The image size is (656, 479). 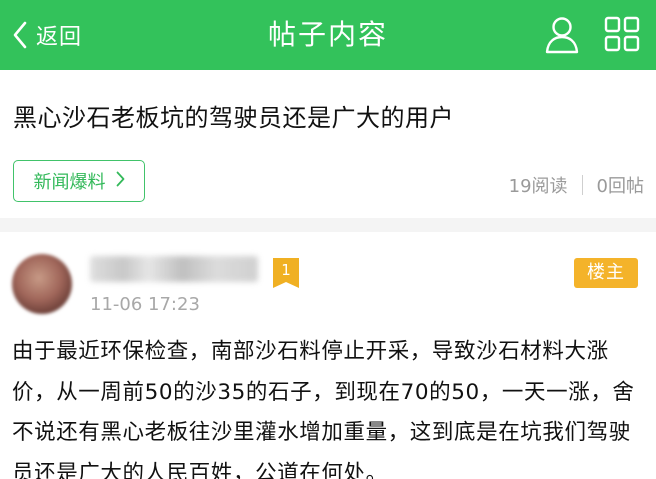 I want to click on menu-grid-button, so click(x=622, y=35).